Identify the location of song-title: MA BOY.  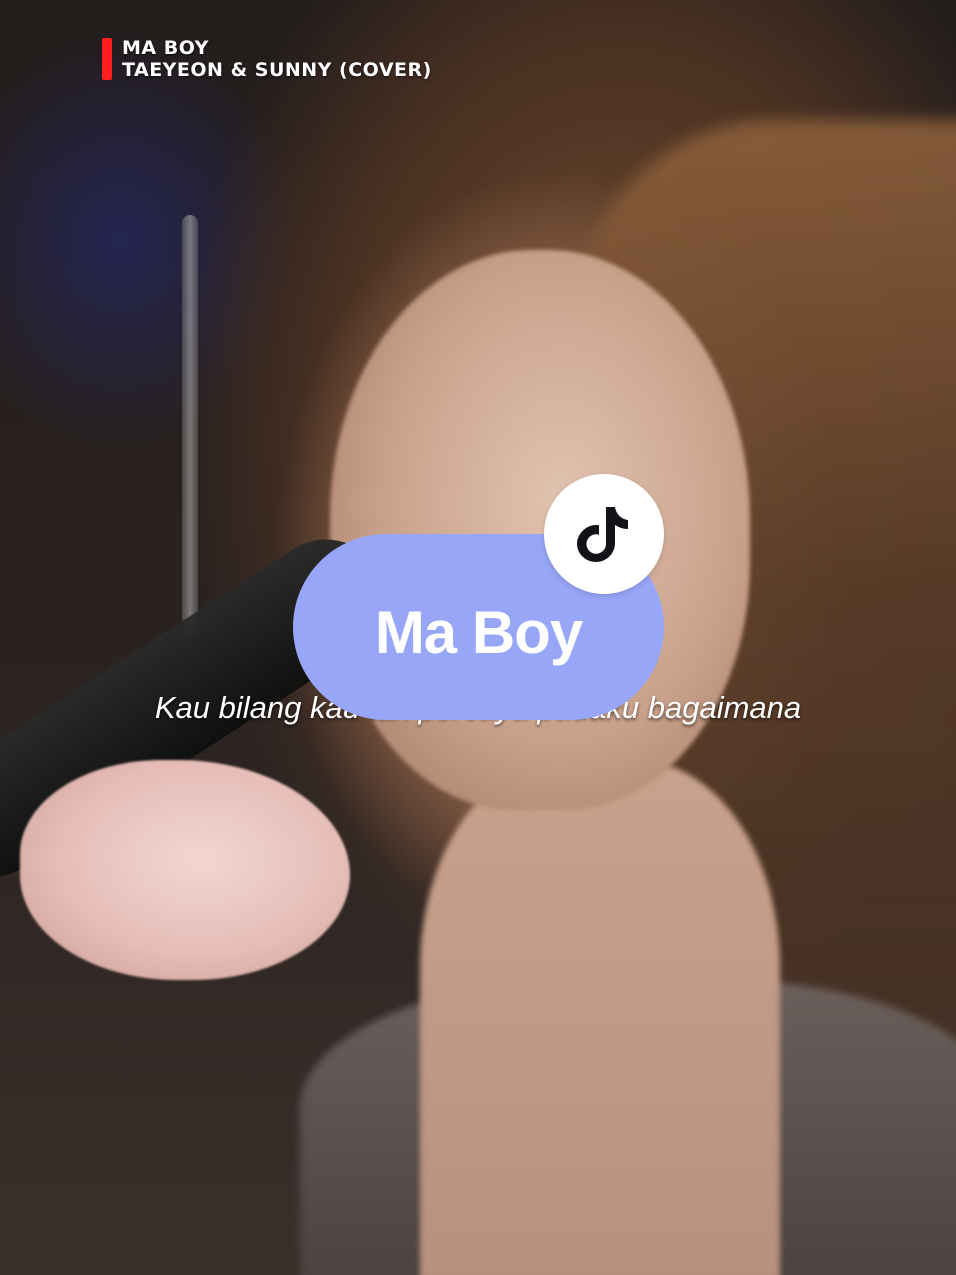
(165, 48).